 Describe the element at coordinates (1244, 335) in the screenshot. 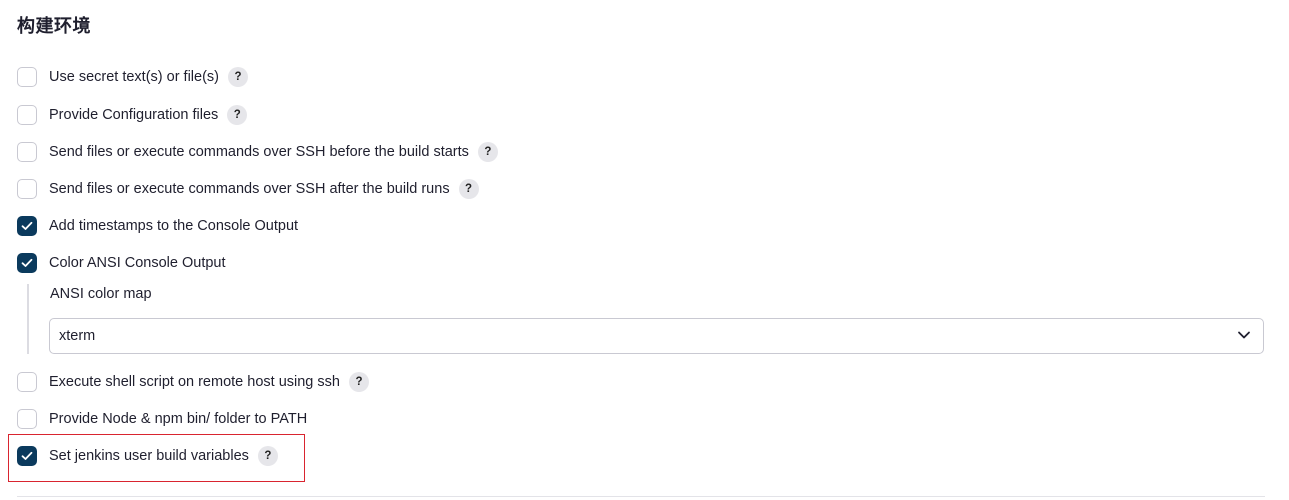

I see `chevron-down-icon` at that location.